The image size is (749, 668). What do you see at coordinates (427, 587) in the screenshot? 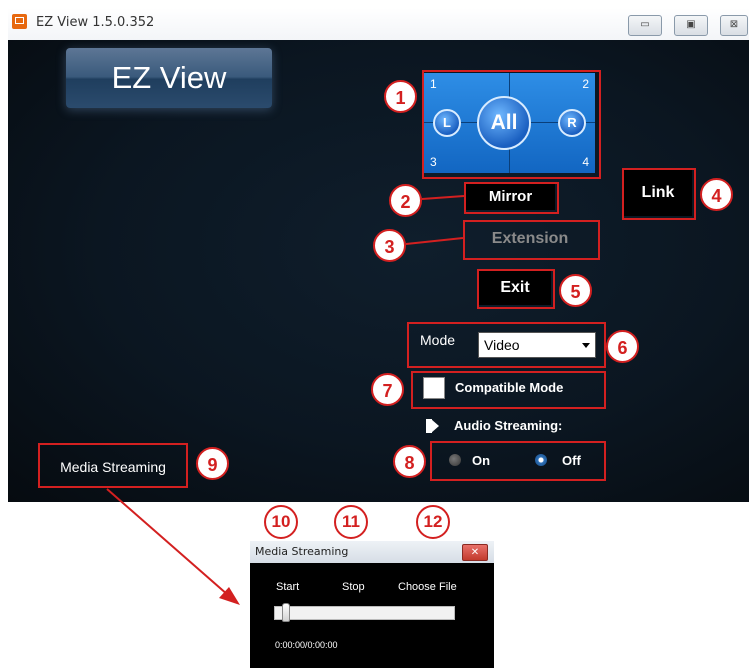
I see `choose-file-button: Choose File` at bounding box center [427, 587].